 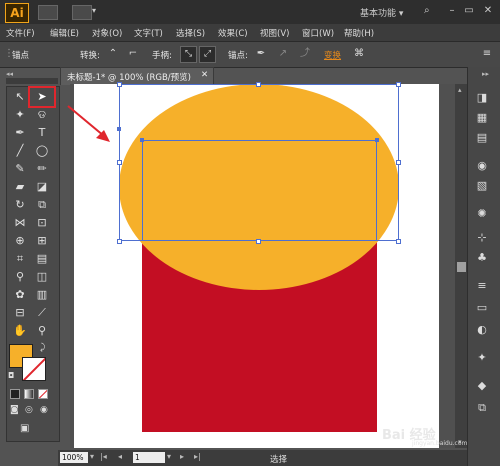 I want to click on type-tool-icon: T, so click(x=42, y=133).